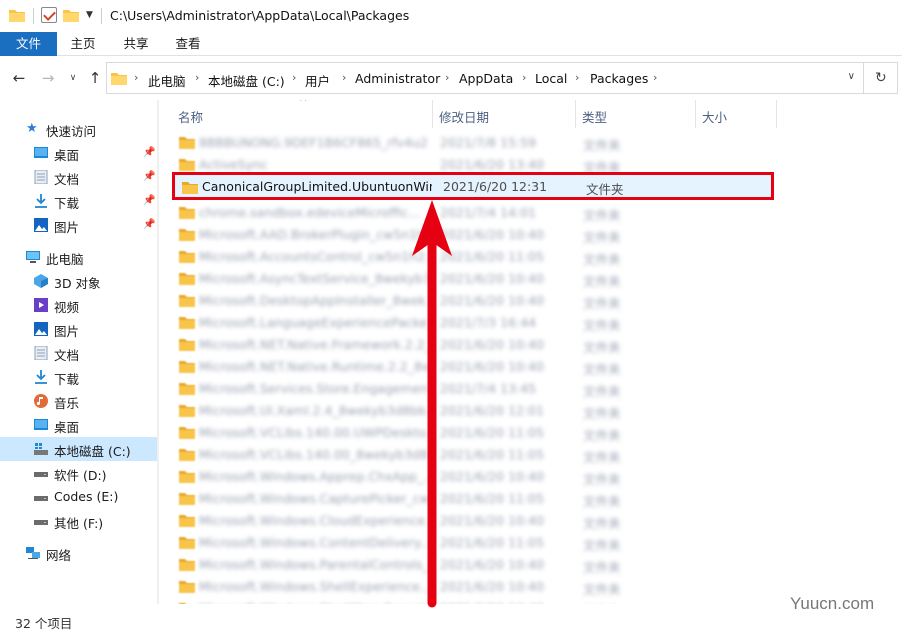  Describe the element at coordinates (78, 177) in the screenshot. I see `sidebar-item-documents: 文档 📌` at that location.